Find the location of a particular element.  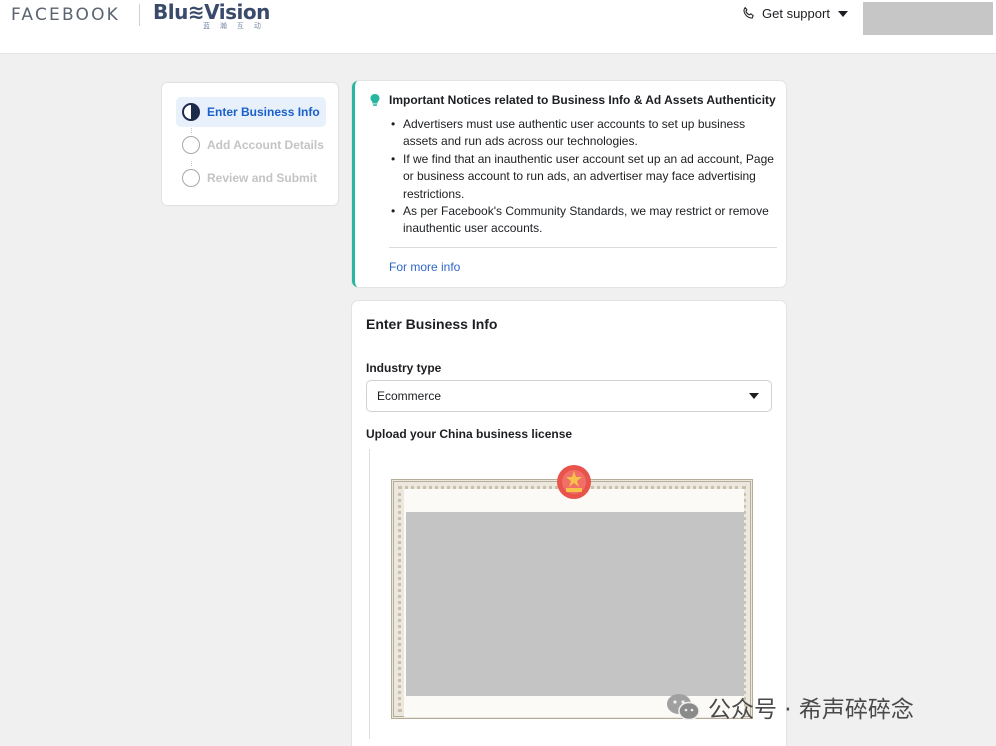

logo-divider is located at coordinates (139, 15).